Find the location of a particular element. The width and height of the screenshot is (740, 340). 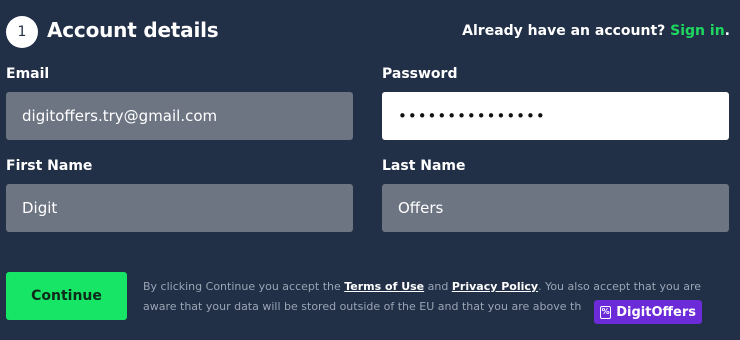

section-title: Account details is located at coordinates (133, 30).